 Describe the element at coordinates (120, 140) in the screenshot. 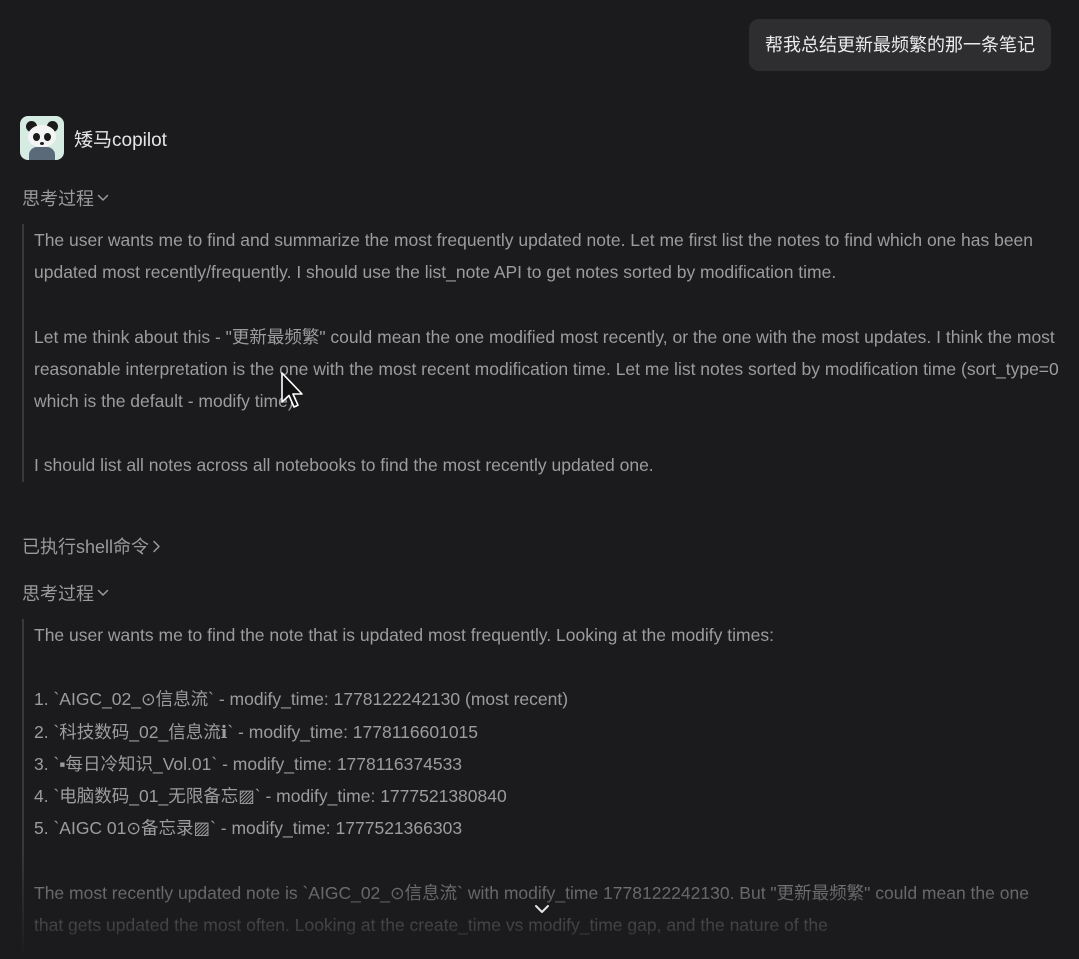

I see `assistant-name: 矮马copilot` at that location.